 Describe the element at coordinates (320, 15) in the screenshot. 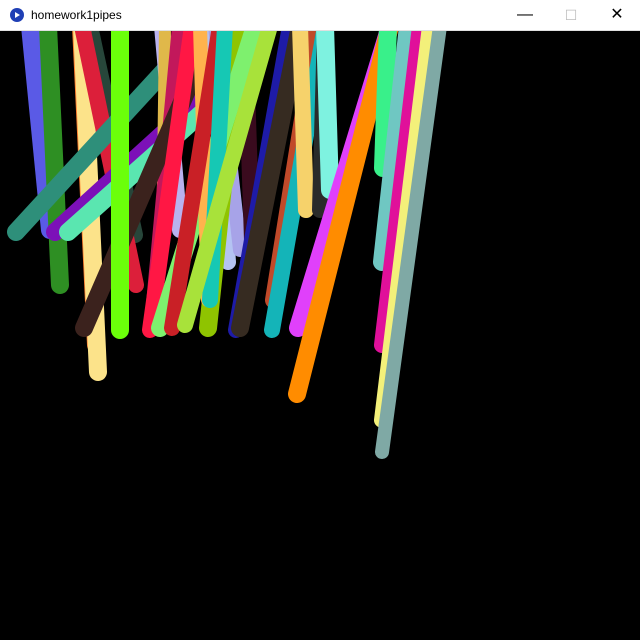

I see `title-bar: homework1pipes — ☐ ✕` at that location.